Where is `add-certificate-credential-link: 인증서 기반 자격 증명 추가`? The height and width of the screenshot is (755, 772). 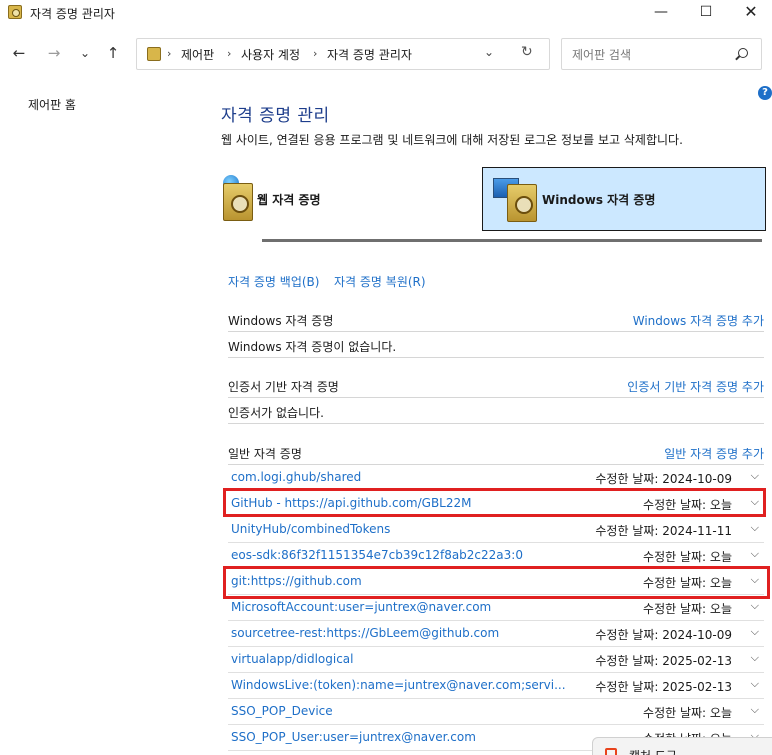 add-certificate-credential-link: 인증서 기반 자격 증명 추가 is located at coordinates (695, 386).